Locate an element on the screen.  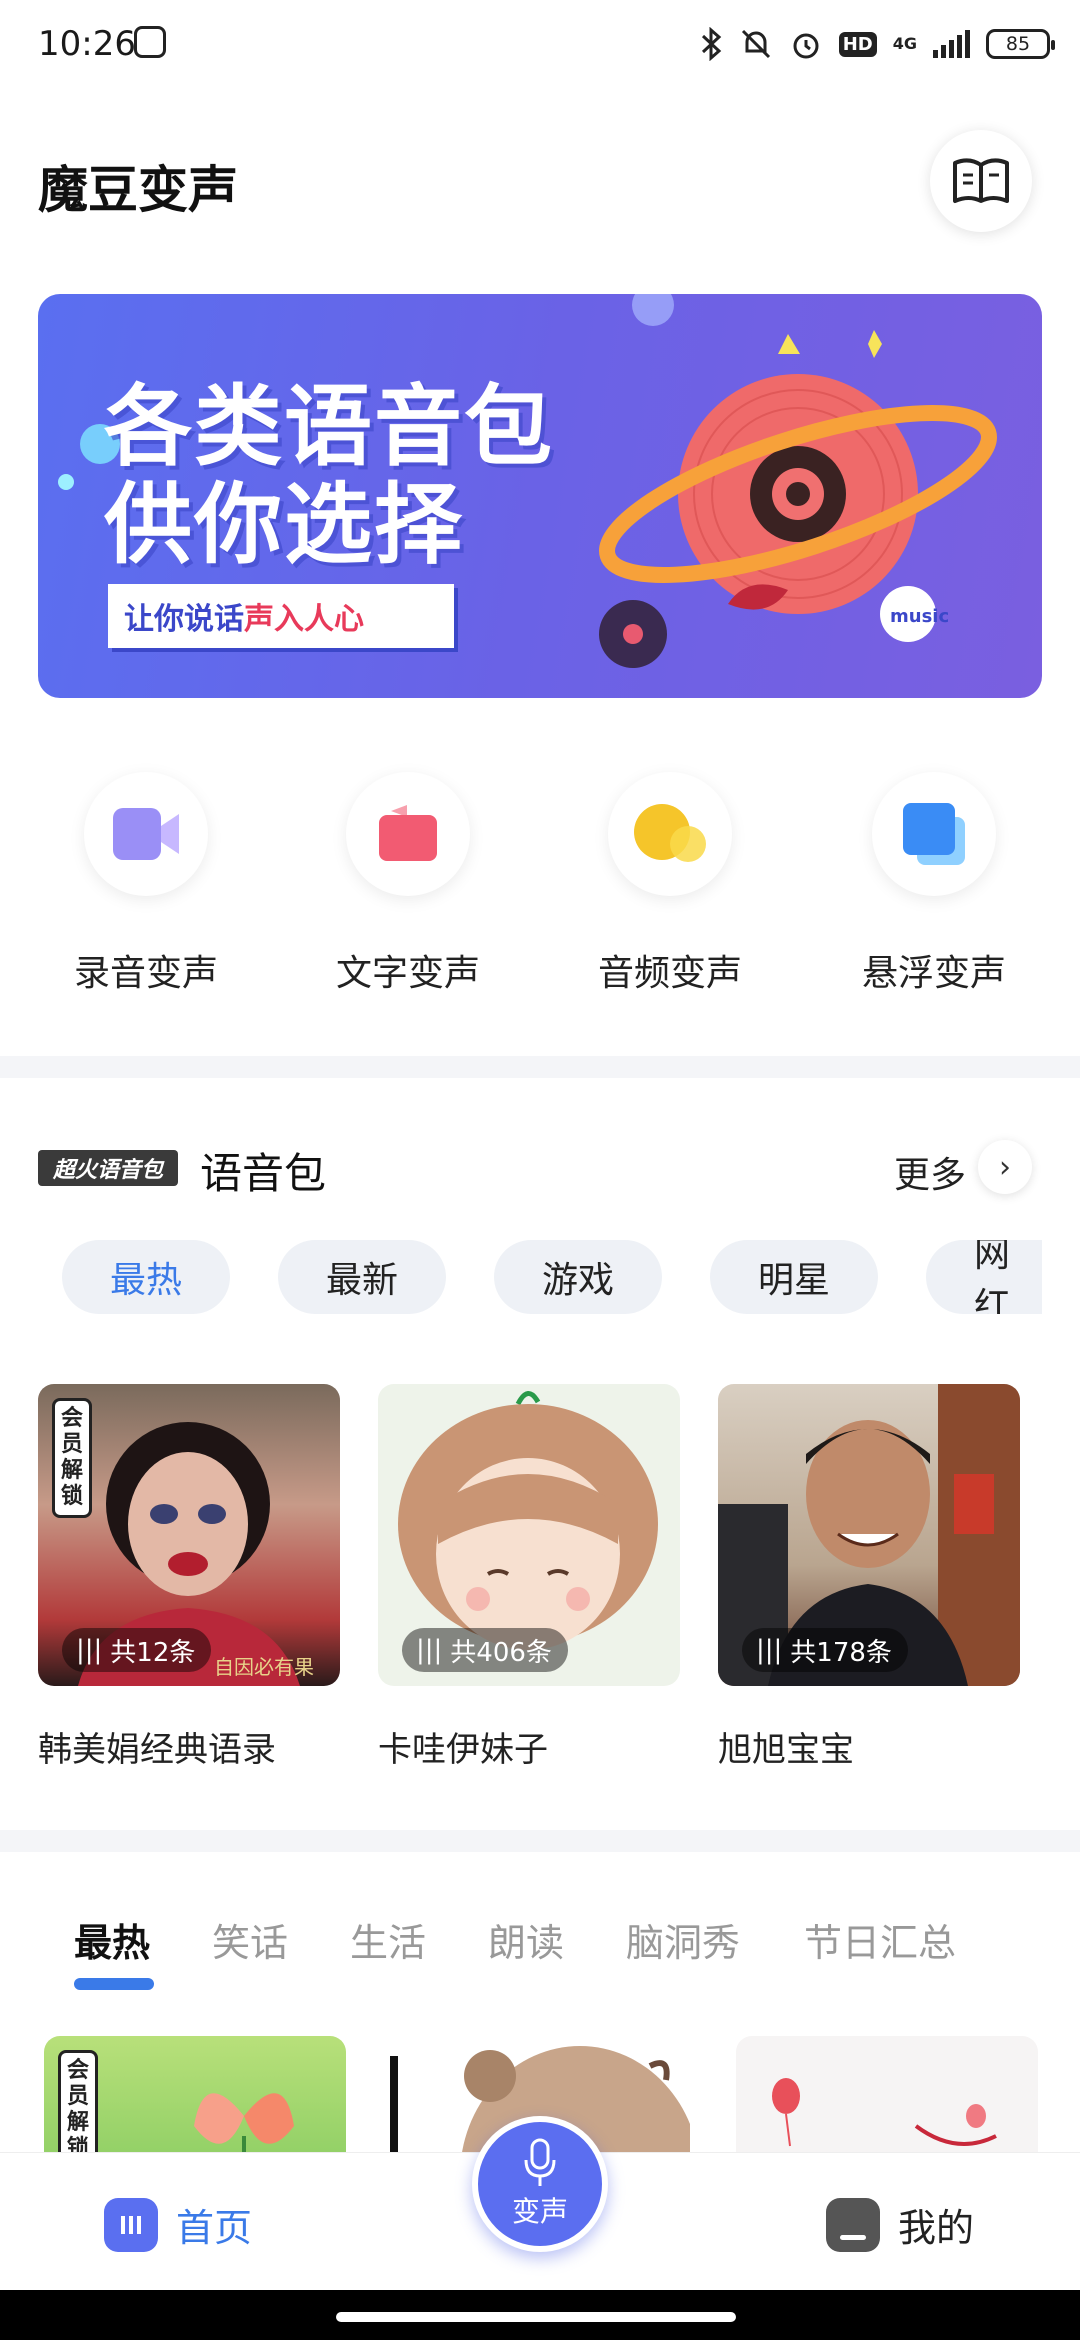
mute-bell-icon is located at coordinates (756, 44).